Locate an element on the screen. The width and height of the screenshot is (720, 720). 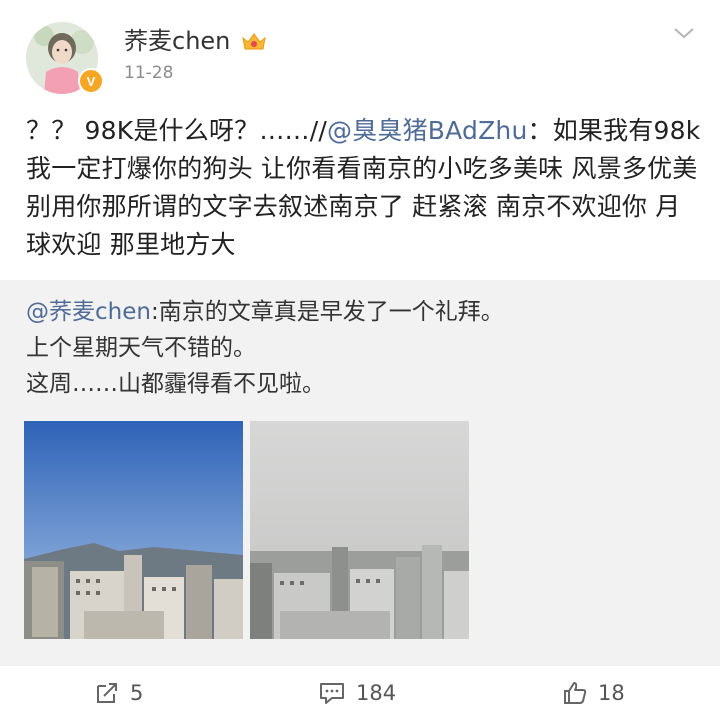
photo-clear-sky is located at coordinates (133, 530).